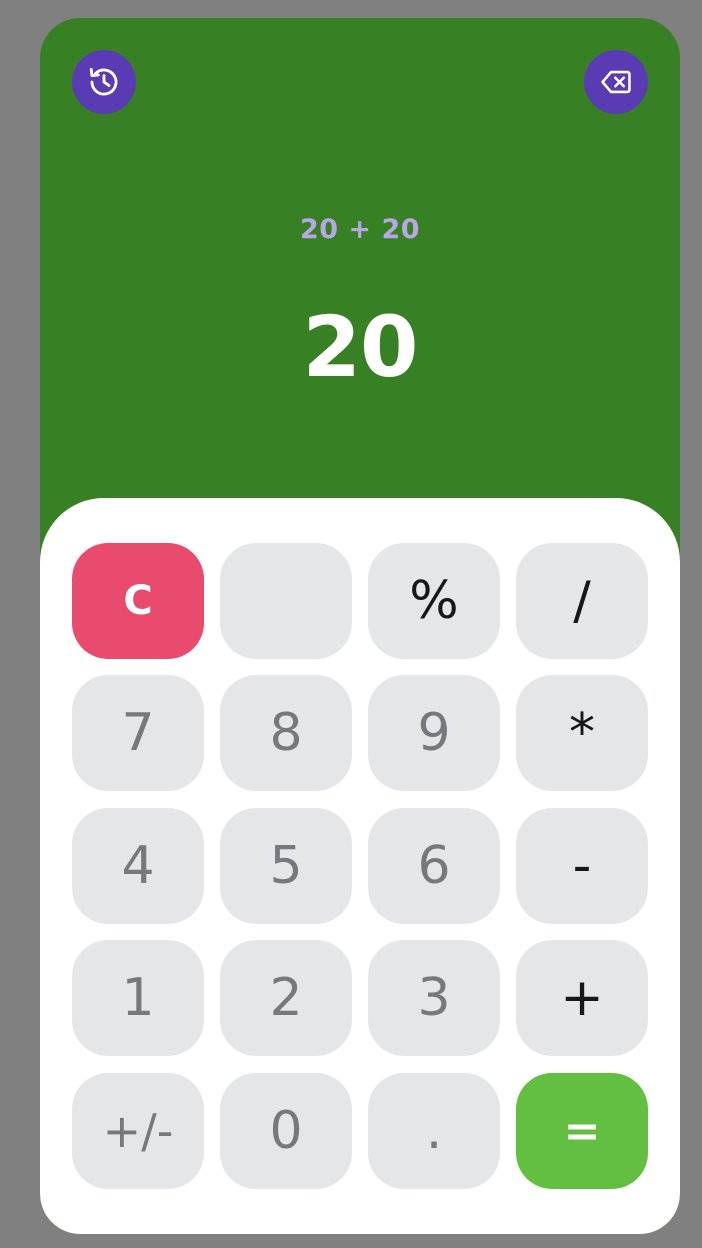 This screenshot has height=1248, width=702. Describe the element at coordinates (582, 866) in the screenshot. I see `subtract-button: -` at that location.